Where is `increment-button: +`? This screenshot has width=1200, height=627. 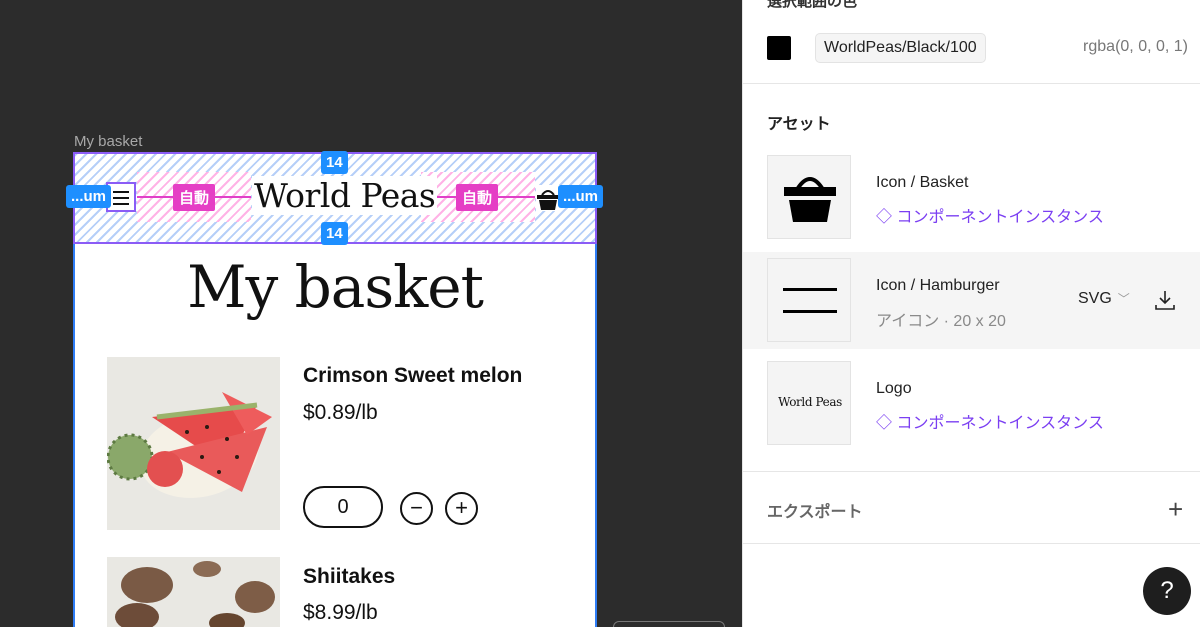
increment-button: + is located at coordinates (461, 508).